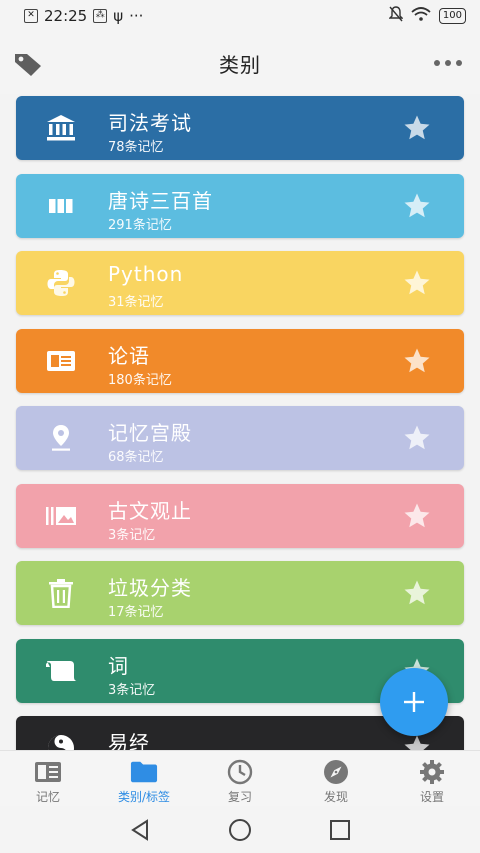 Image resolution: width=480 pixels, height=853 pixels. What do you see at coordinates (240, 438) in the screenshot?
I see `category-card: 记忆宫殿 68条记忆` at bounding box center [240, 438].